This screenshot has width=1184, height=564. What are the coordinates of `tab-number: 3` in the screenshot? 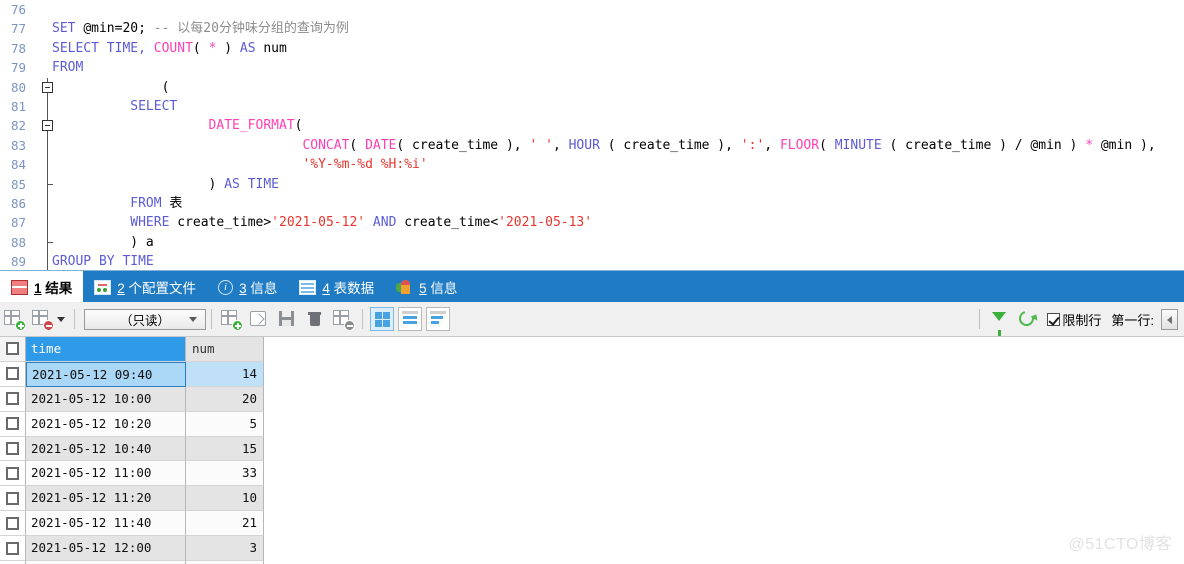 It's located at (243, 288).